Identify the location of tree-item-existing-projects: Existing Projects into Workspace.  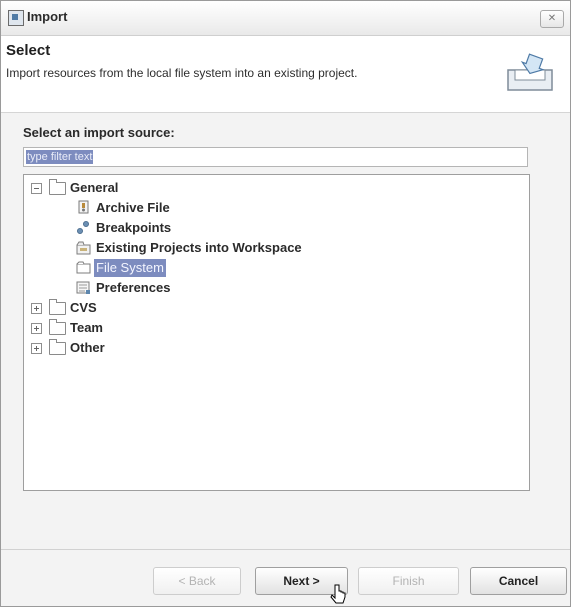
(216, 248).